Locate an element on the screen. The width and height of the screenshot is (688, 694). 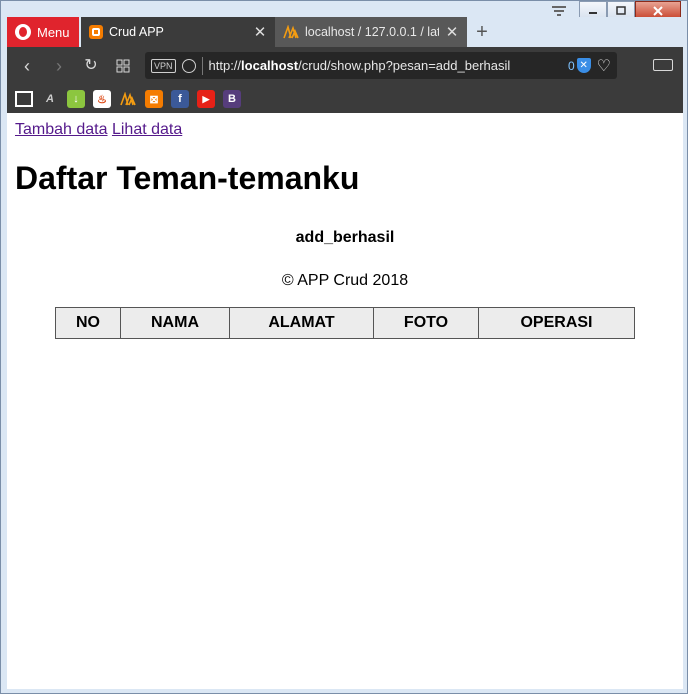
lihat-data-link: Lihat data is located at coordinates (147, 129).